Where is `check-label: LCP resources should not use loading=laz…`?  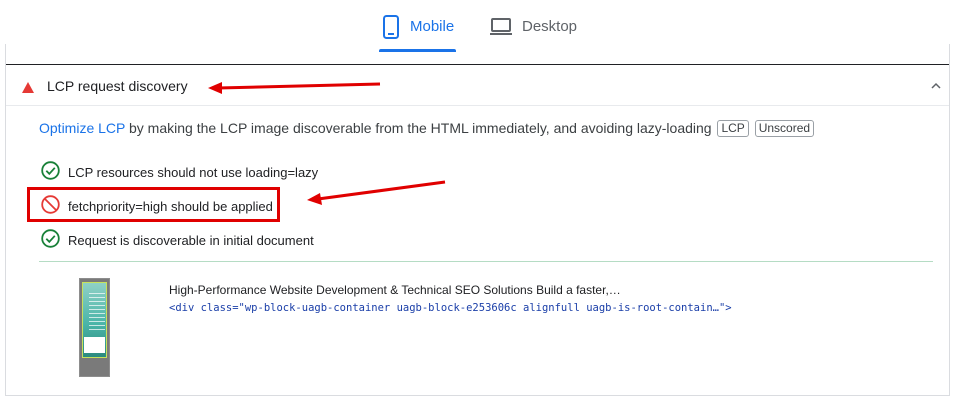
check-label: LCP resources should not use loading=laz… is located at coordinates (193, 172).